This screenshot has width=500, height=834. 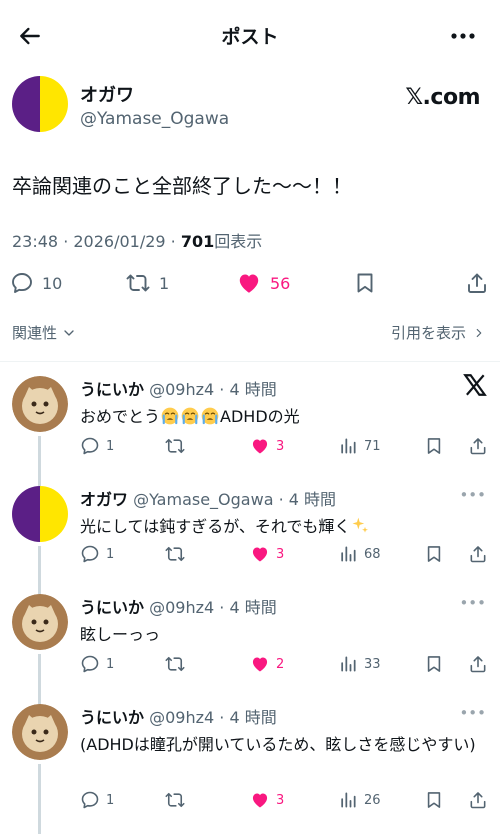 I want to click on post-text: 卒論関連のこと全部終了した〜〜！！, so click(x=182, y=186).